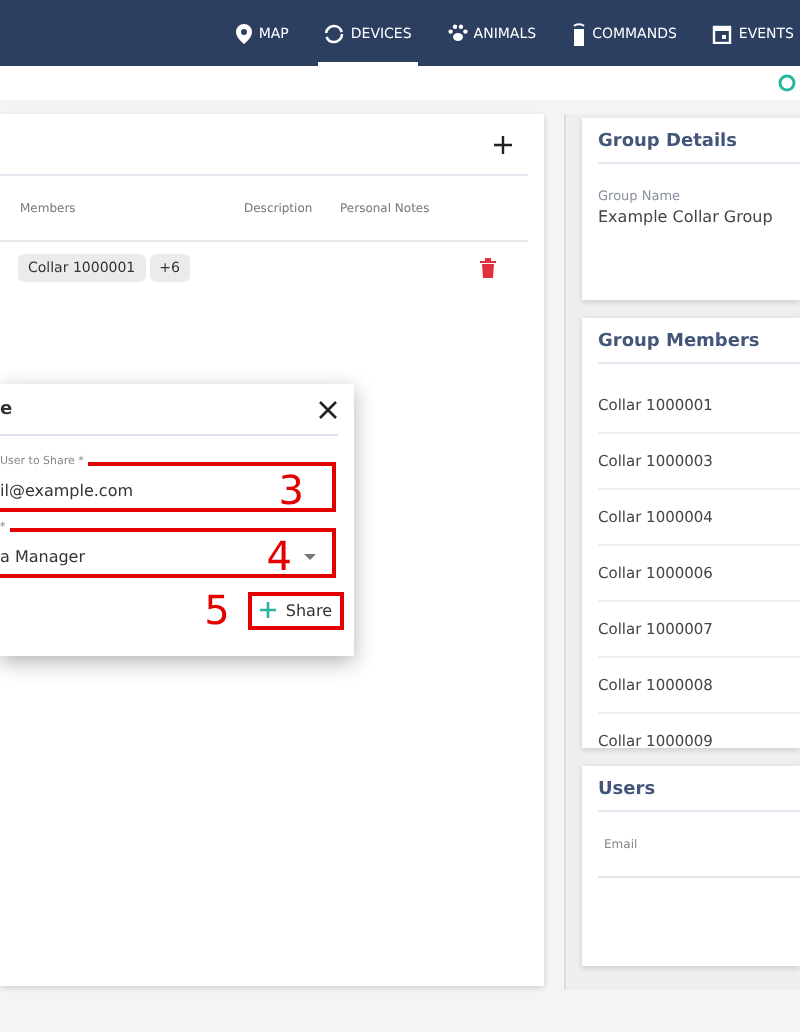 The height and width of the screenshot is (1032, 800). What do you see at coordinates (503, 144) in the screenshot?
I see `add-icon` at bounding box center [503, 144].